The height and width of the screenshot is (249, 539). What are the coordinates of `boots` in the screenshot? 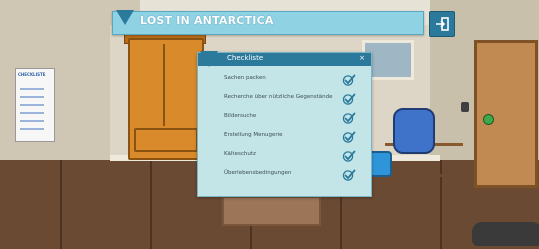 It's located at (505, 234).